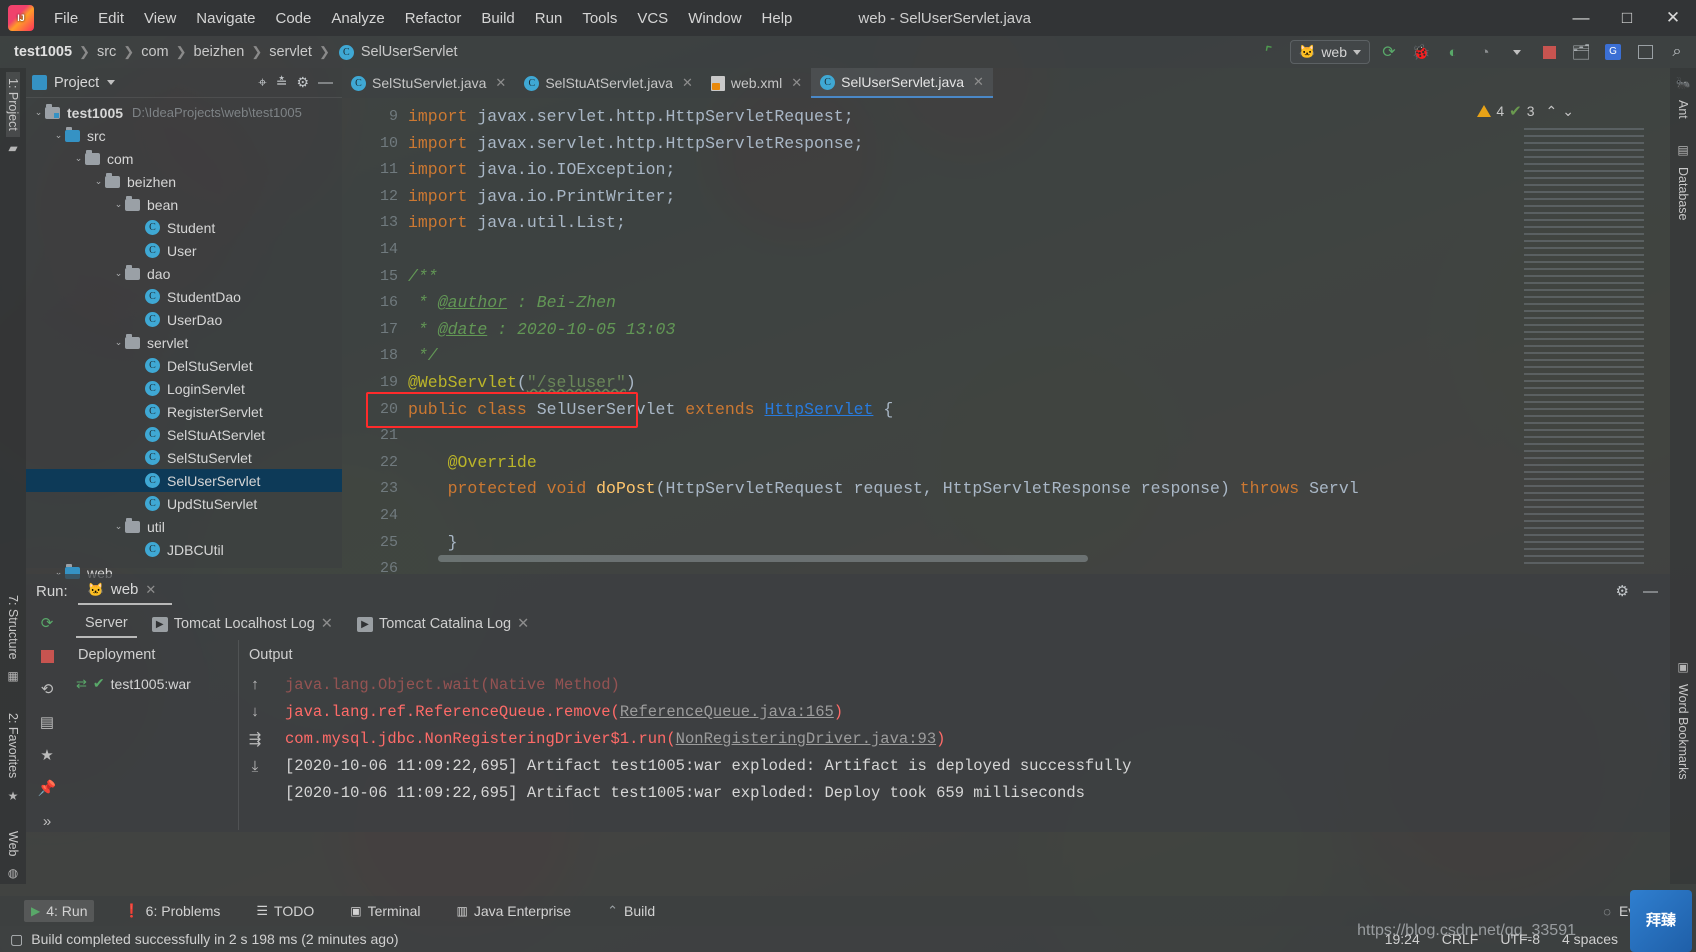 This screenshot has height=952, width=1696. What do you see at coordinates (375, 383) in the screenshot?
I see `line-number: 19` at bounding box center [375, 383].